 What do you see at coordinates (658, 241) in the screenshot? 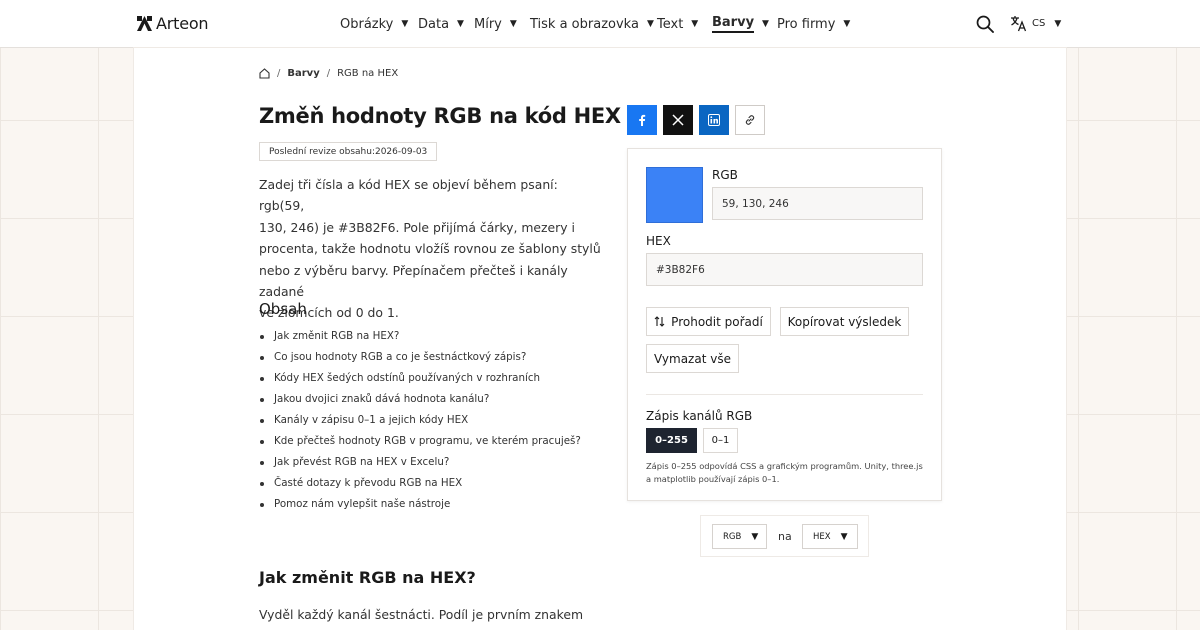
I see `hex-label: HEX` at bounding box center [658, 241].